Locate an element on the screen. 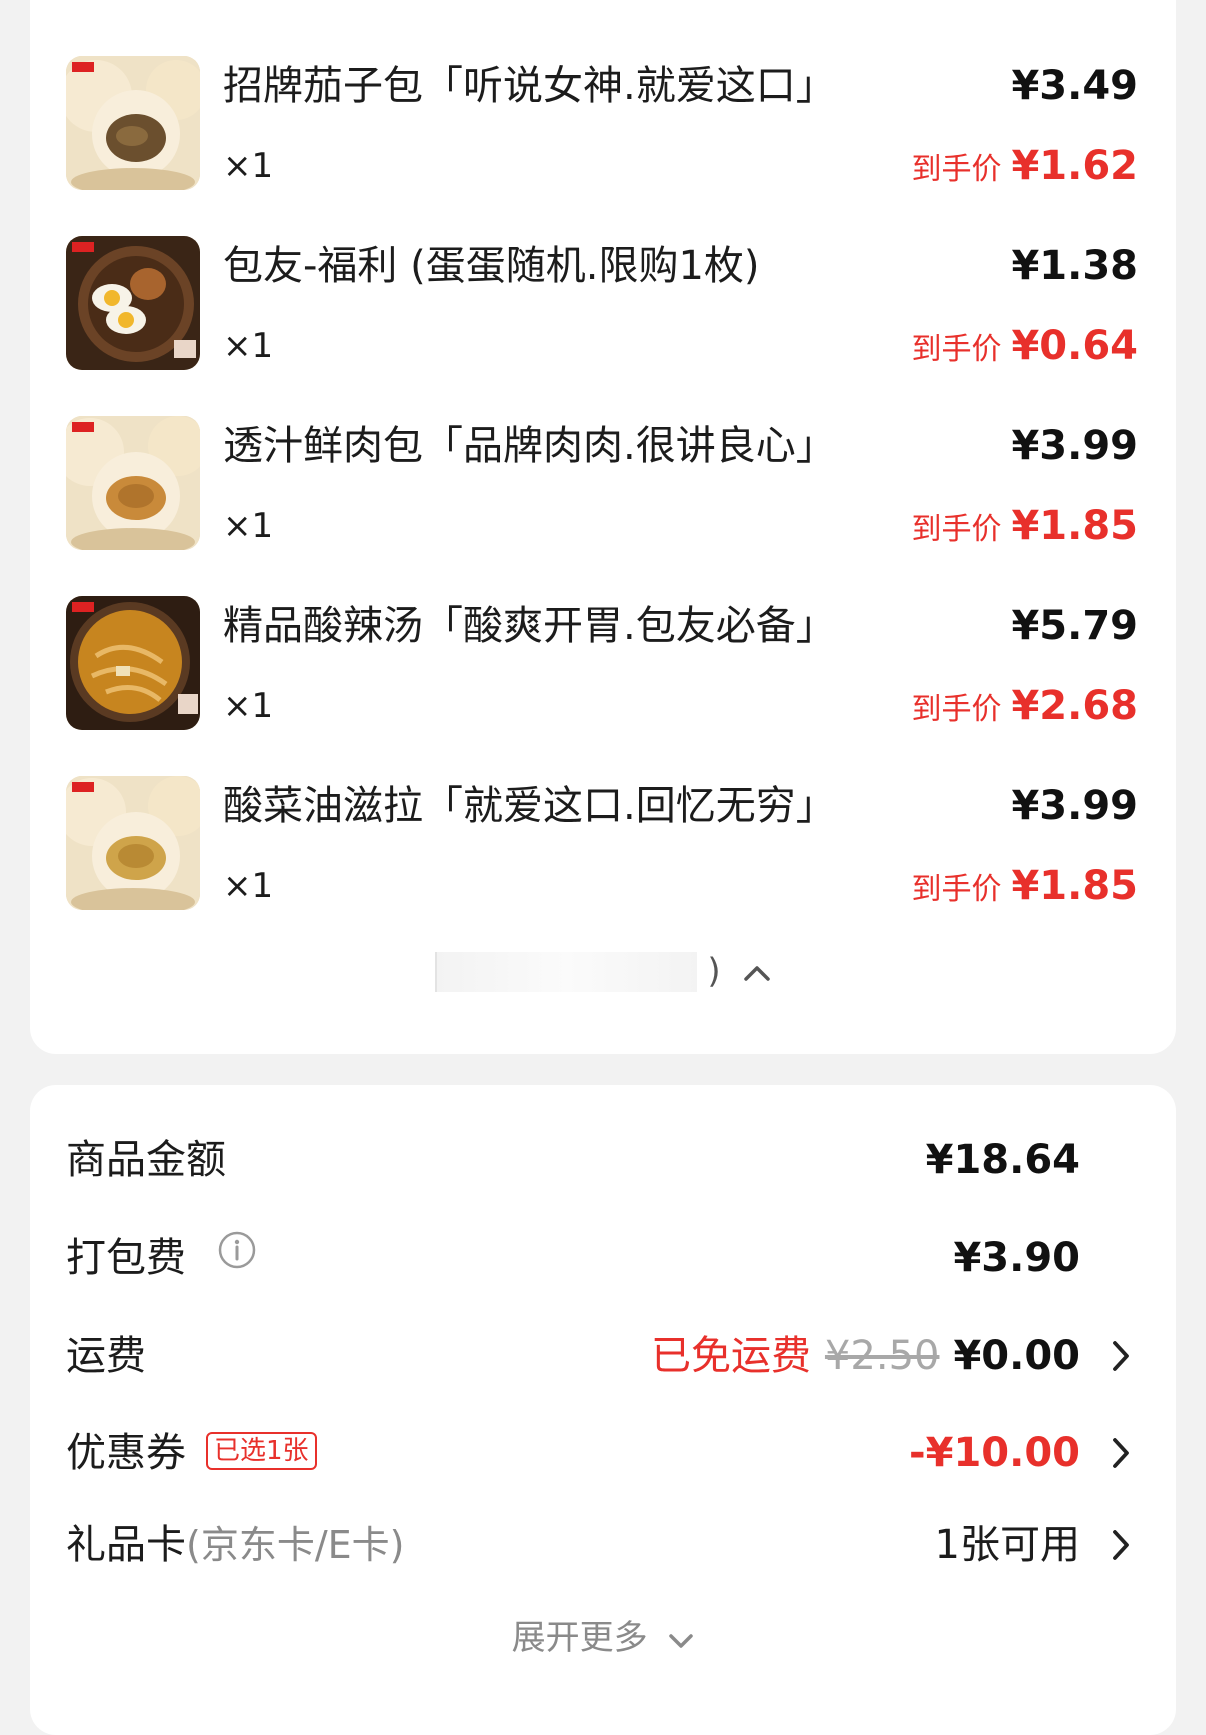 The width and height of the screenshot is (1206, 1735). order-item: 精品酸辣汤「酸爽开胃.包友必备」 ¥5.79 ×1 到手价 ¥2.68 is located at coordinates (602, 663).